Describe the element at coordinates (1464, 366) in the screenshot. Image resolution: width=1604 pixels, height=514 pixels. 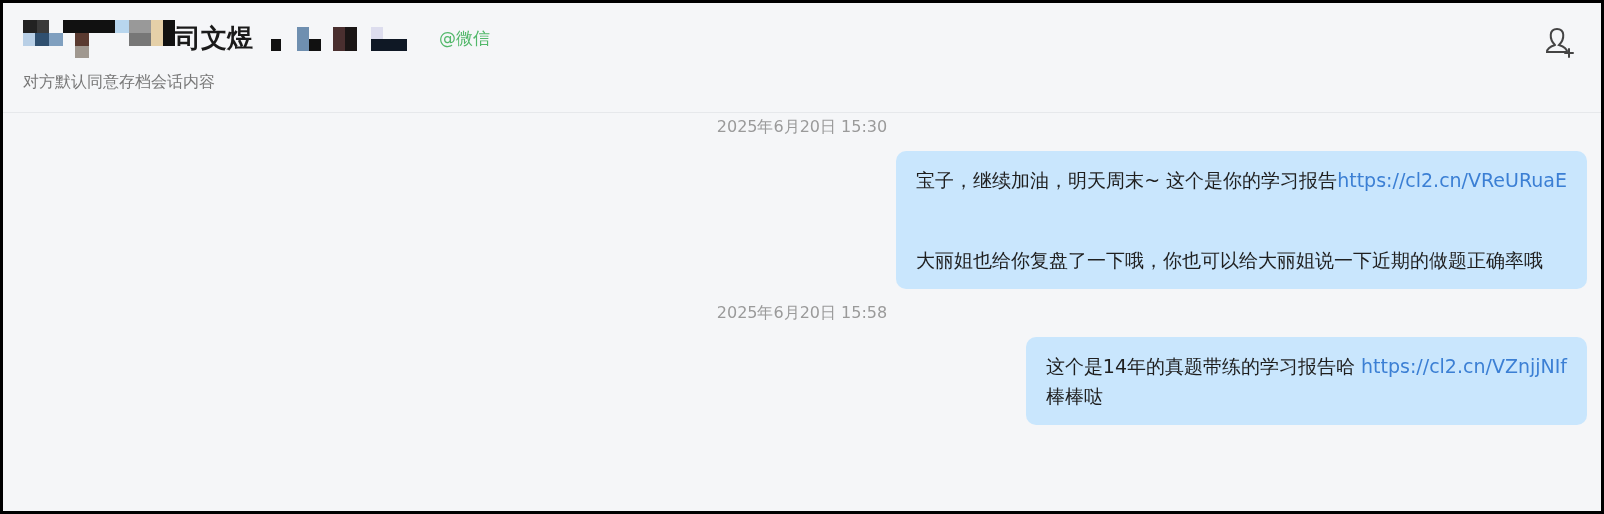
I see `message-link: https://cl2.cn/VZnjjNIf` at that location.